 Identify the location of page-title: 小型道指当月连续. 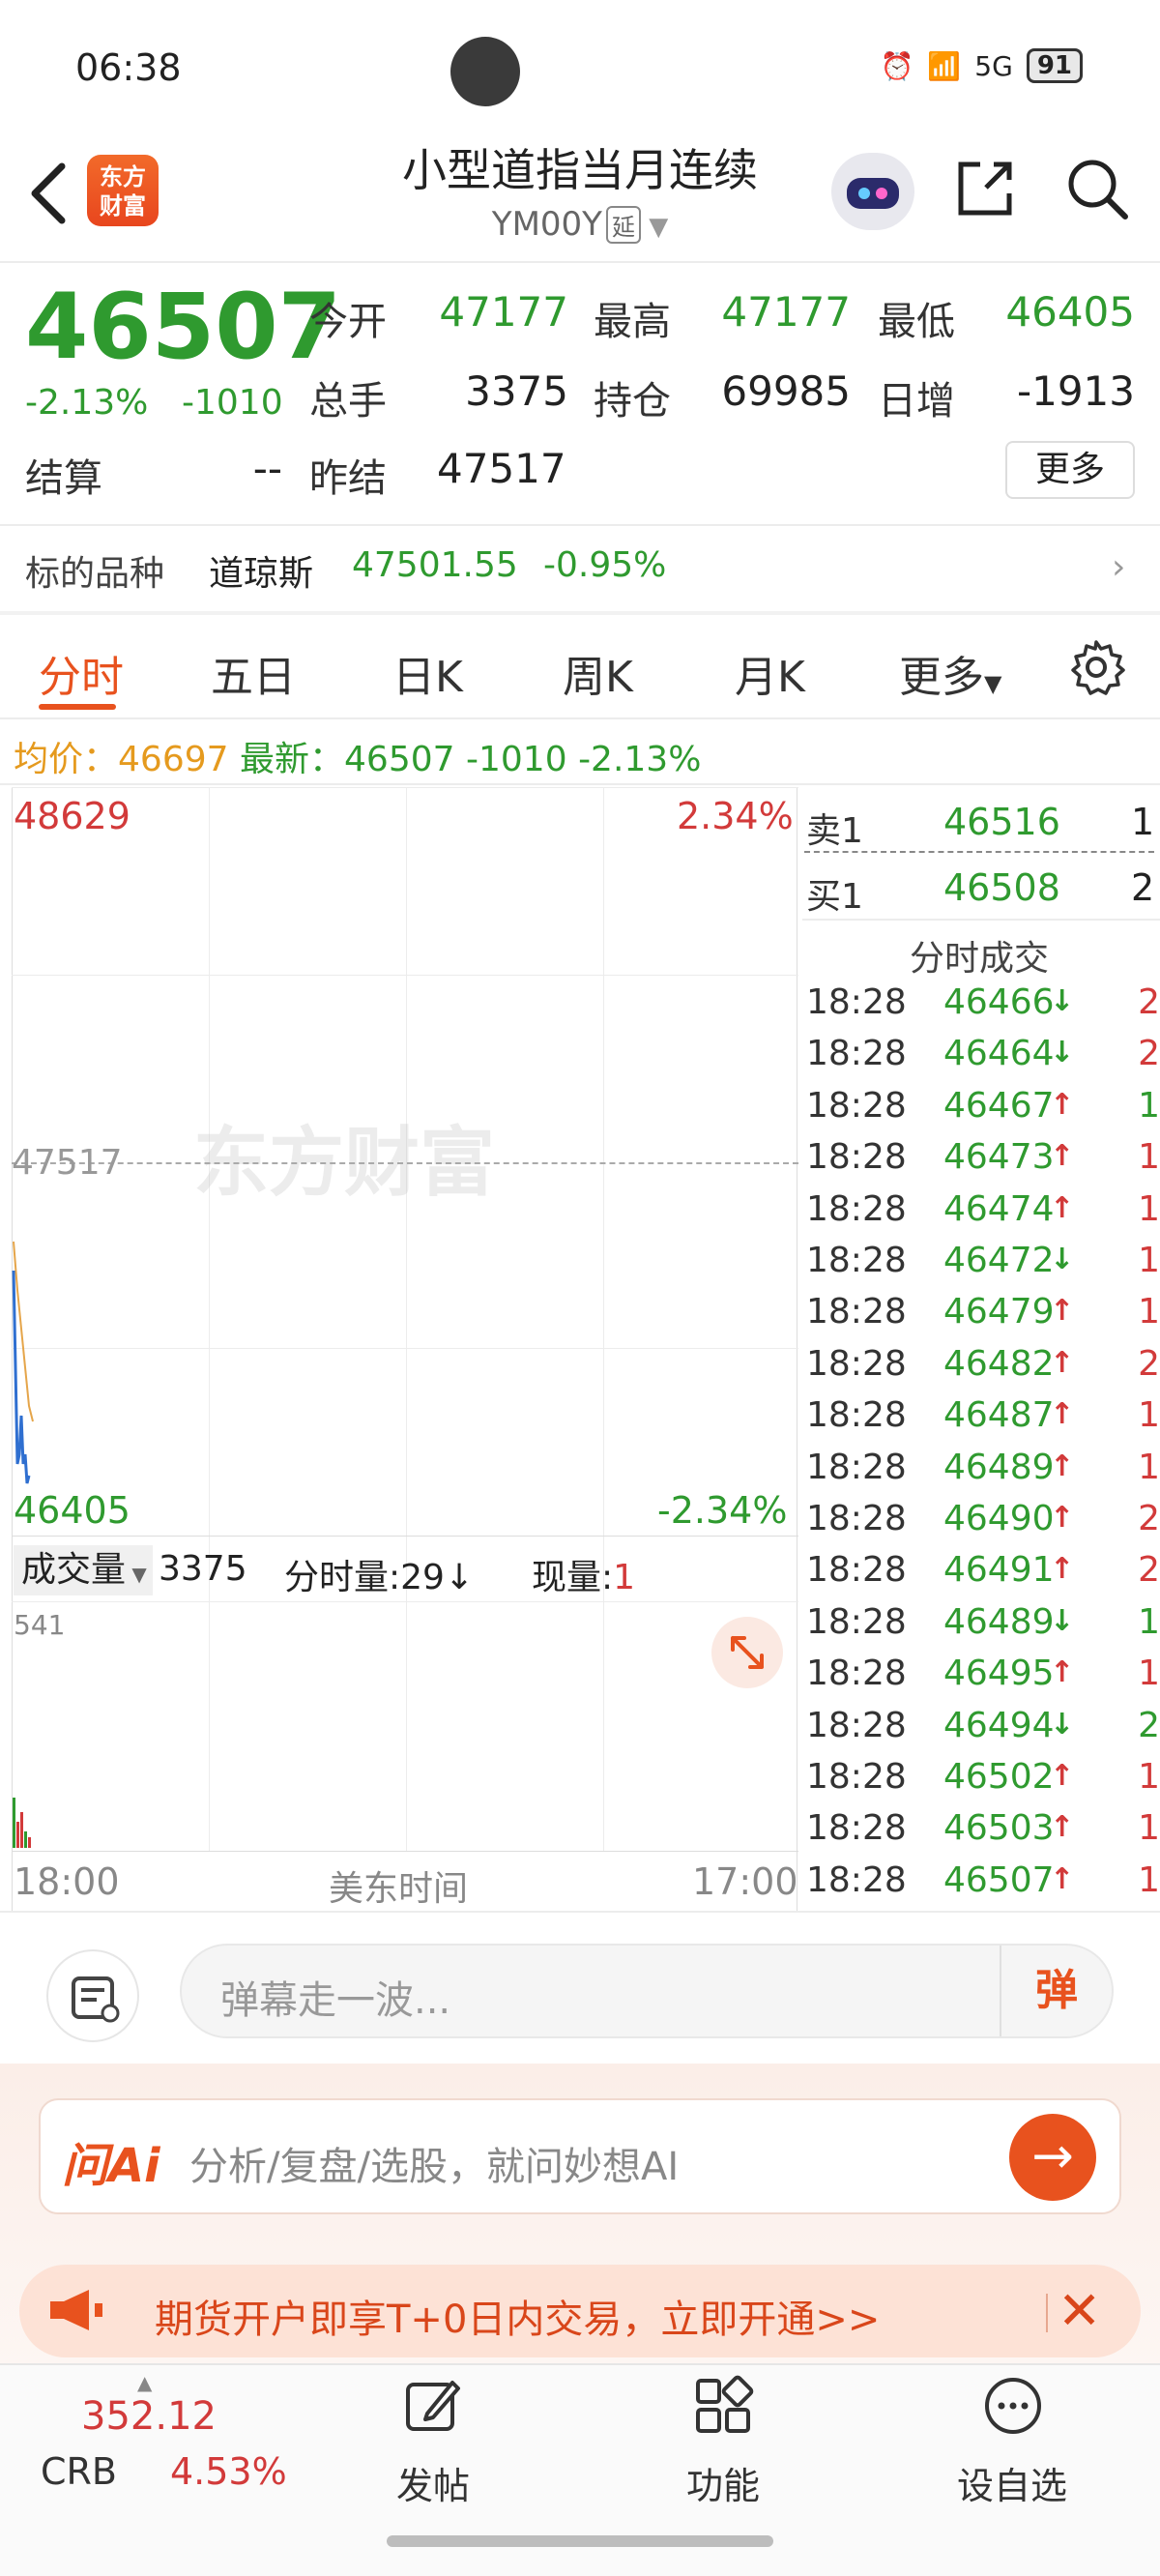
(580, 170).